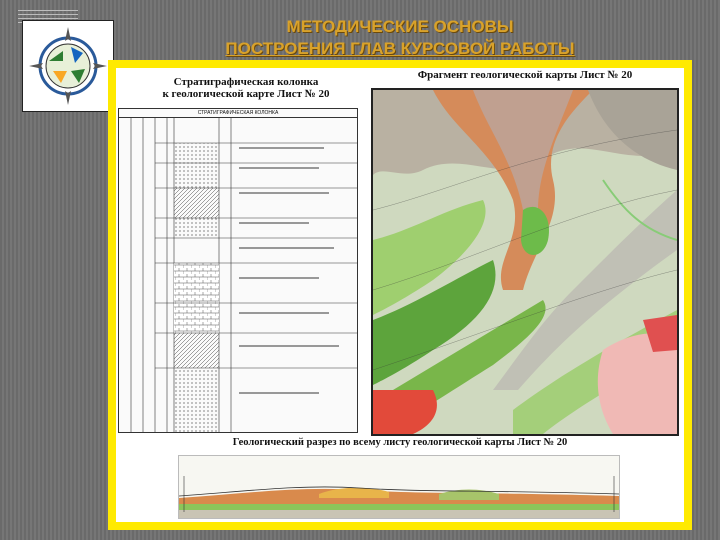 Image resolution: width=720 pixels, height=540 pixels. Describe the element at coordinates (400, 48) in the screenshot. I see `slide-title-line2: ПОСТРОЕНИЯ ГЛАВ КУРСОВОЙ РАБОТЫ` at that location.